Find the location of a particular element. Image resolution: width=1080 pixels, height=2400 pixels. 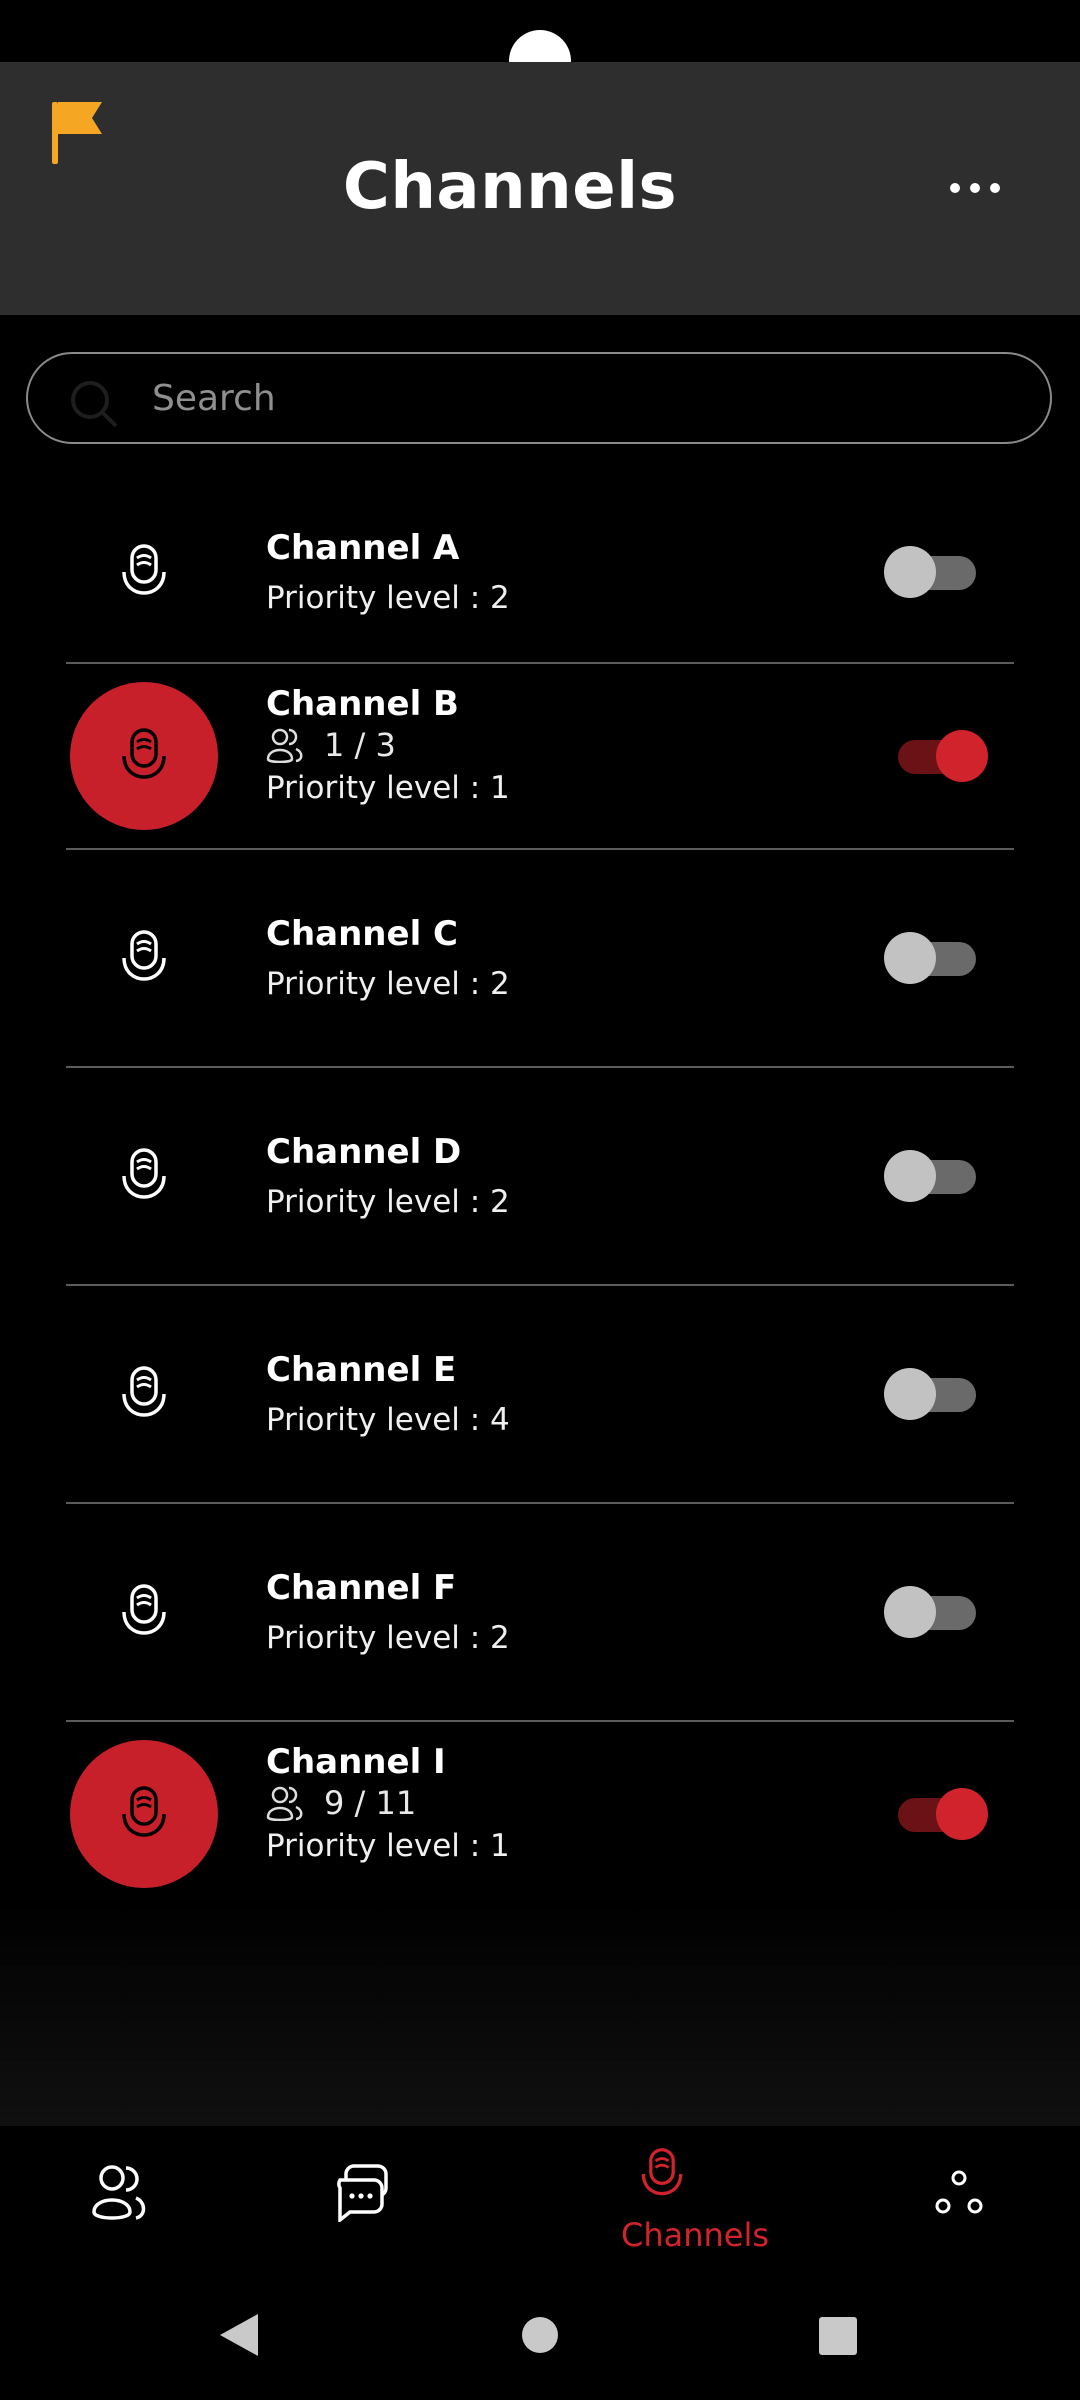

channel-name: Channel D is located at coordinates (364, 1152).